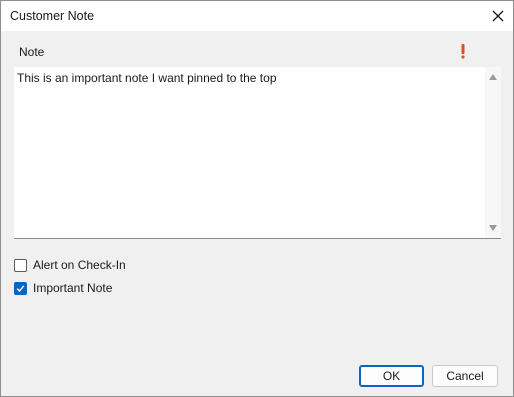 Image resolution: width=514 pixels, height=397 pixels. What do you see at coordinates (257, 16) in the screenshot?
I see `title-bar: Customer Note` at bounding box center [257, 16].